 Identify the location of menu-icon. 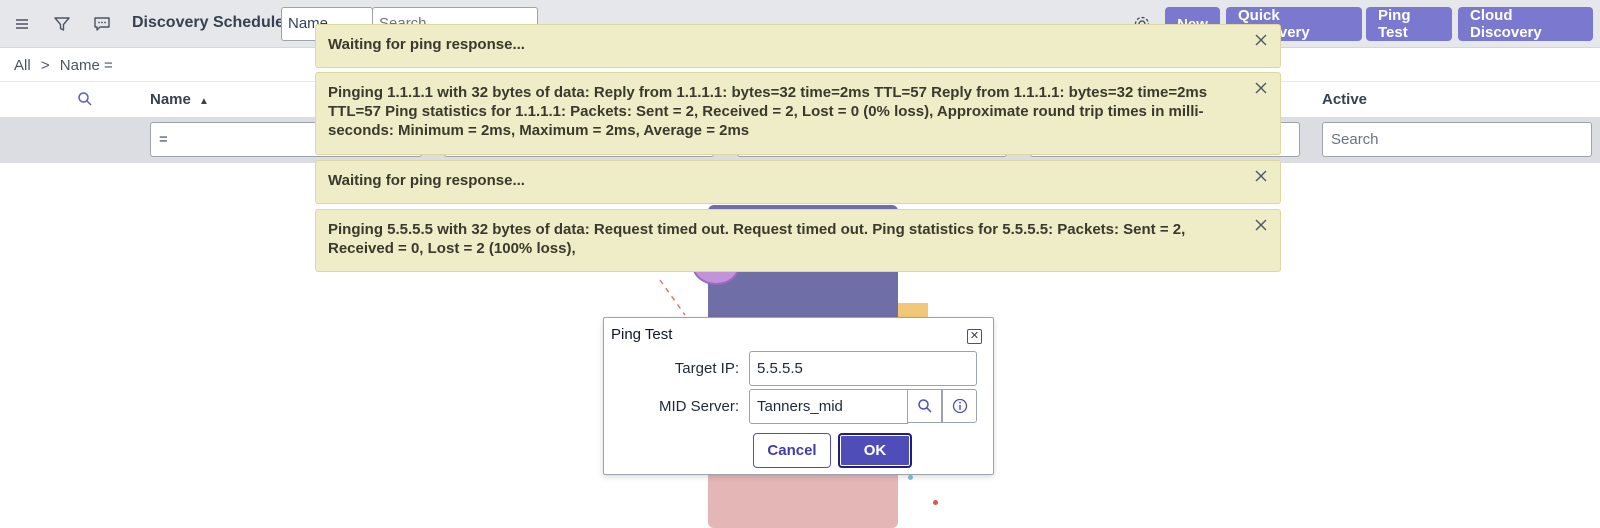
(22, 24).